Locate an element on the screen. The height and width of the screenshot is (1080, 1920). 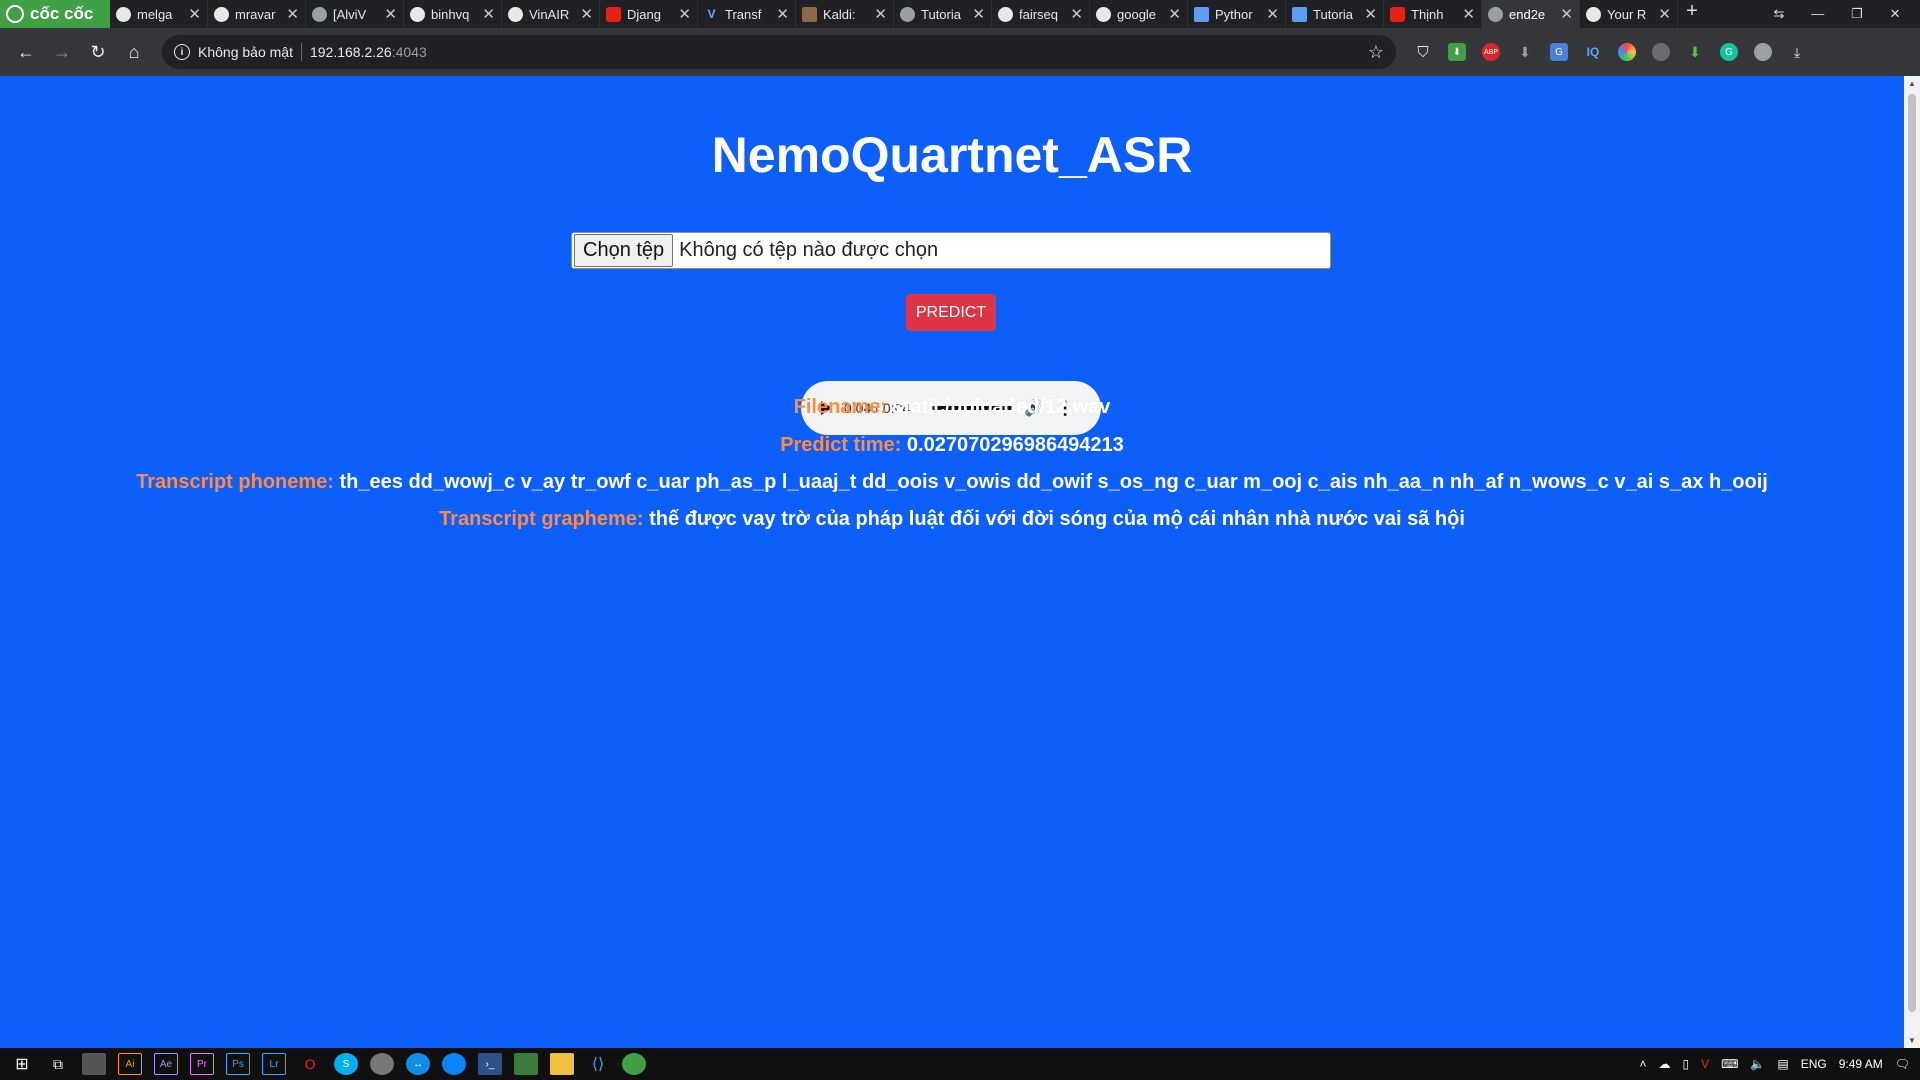
opera-icon: O is located at coordinates (310, 1064).